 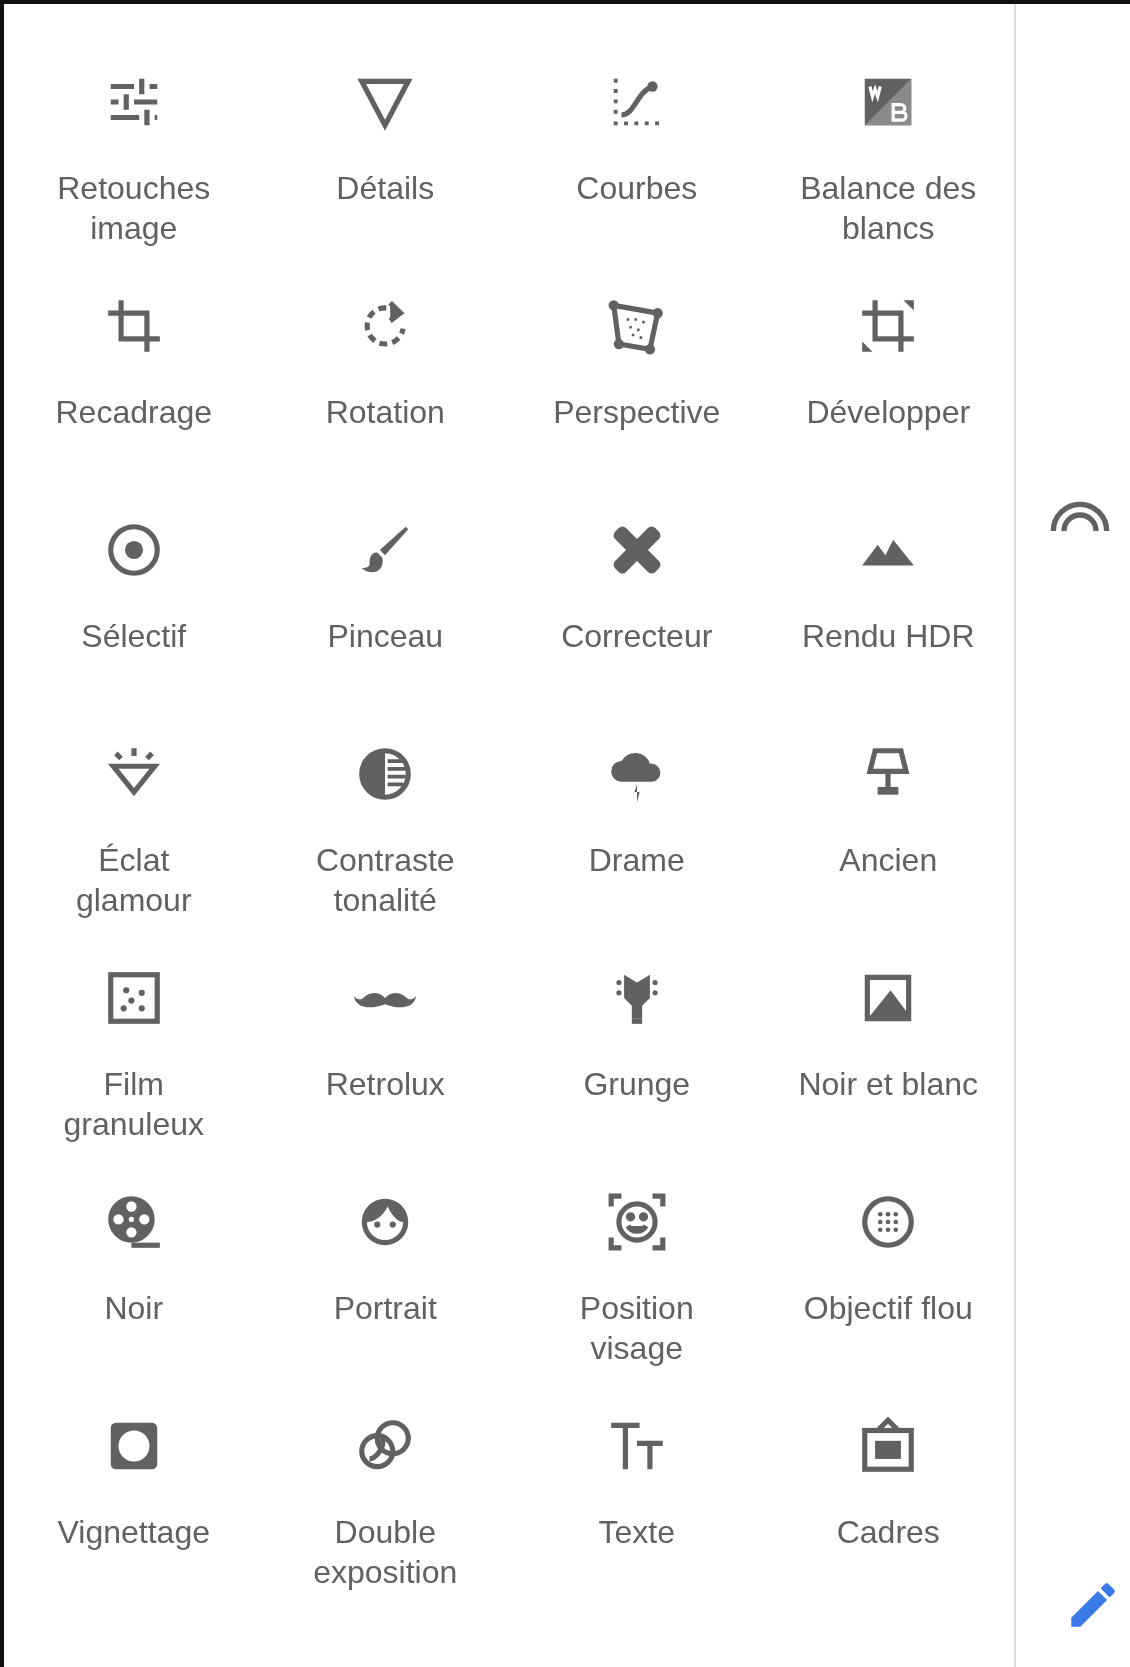 What do you see at coordinates (385, 1288) in the screenshot?
I see `tool-item: Portrait` at bounding box center [385, 1288].